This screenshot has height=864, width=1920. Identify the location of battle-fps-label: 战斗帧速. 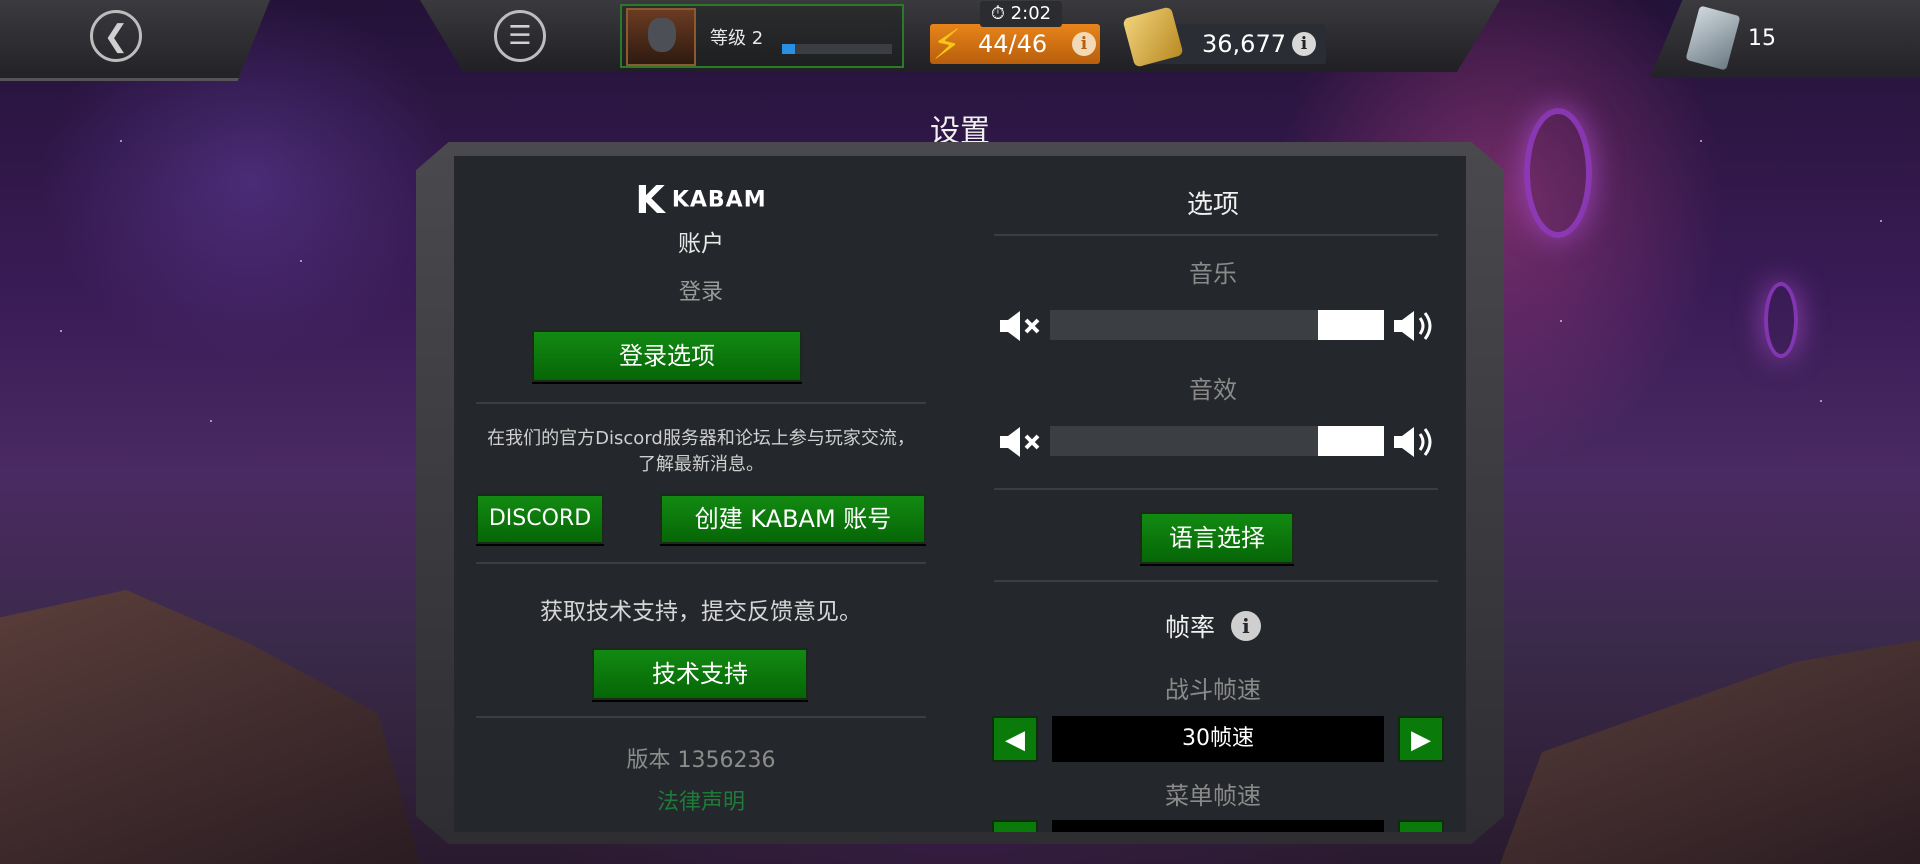
(1213, 690).